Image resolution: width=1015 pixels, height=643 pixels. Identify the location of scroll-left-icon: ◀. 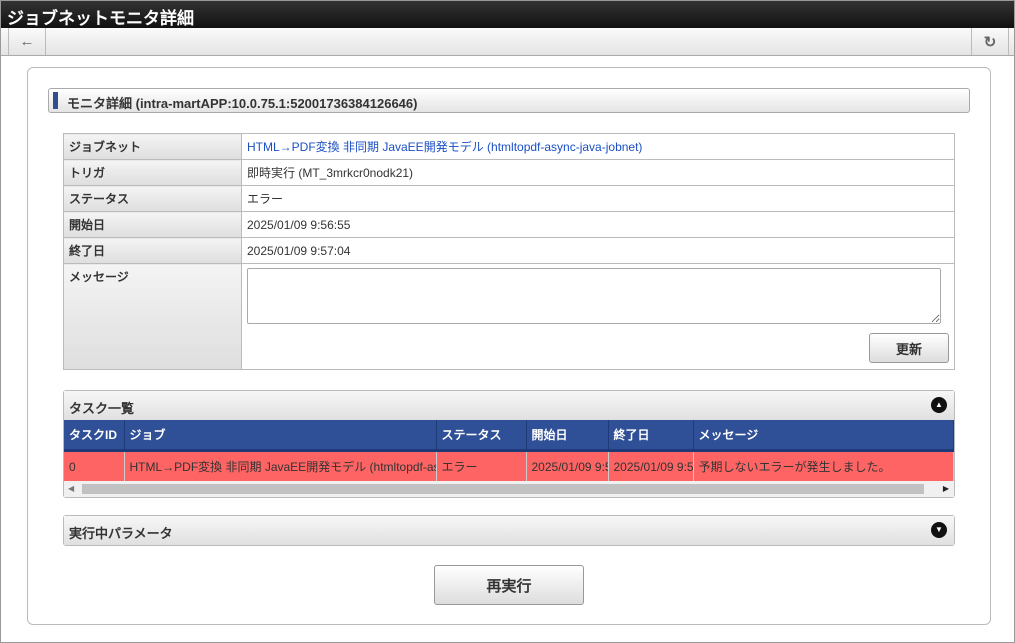
(71, 488).